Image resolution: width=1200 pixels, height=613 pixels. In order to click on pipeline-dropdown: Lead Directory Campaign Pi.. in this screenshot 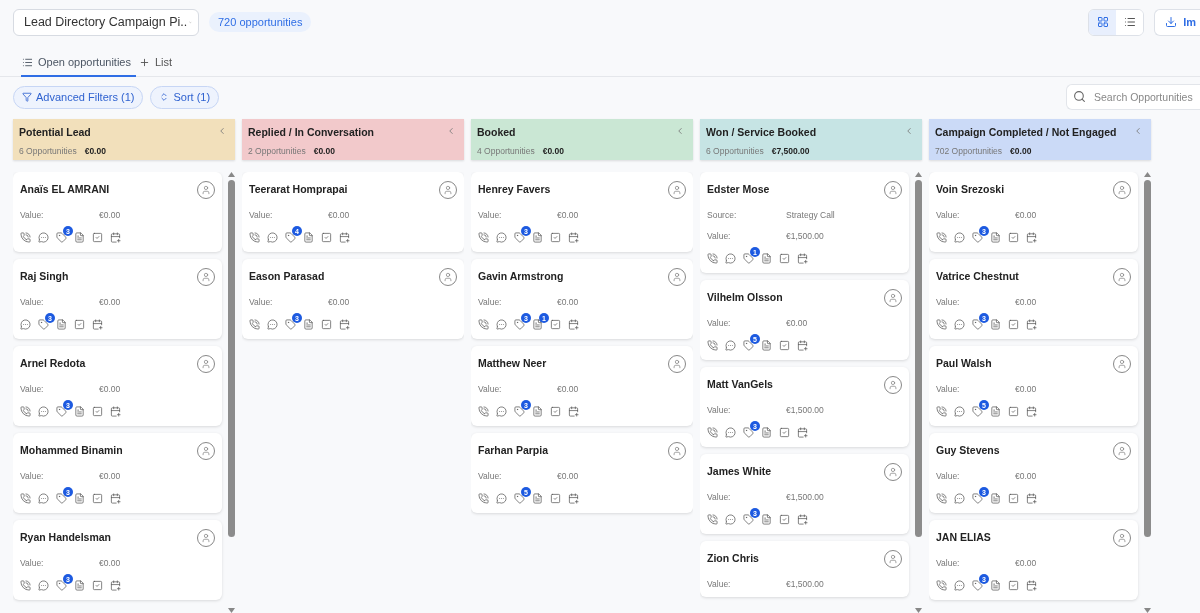, I will do `click(106, 22)`.